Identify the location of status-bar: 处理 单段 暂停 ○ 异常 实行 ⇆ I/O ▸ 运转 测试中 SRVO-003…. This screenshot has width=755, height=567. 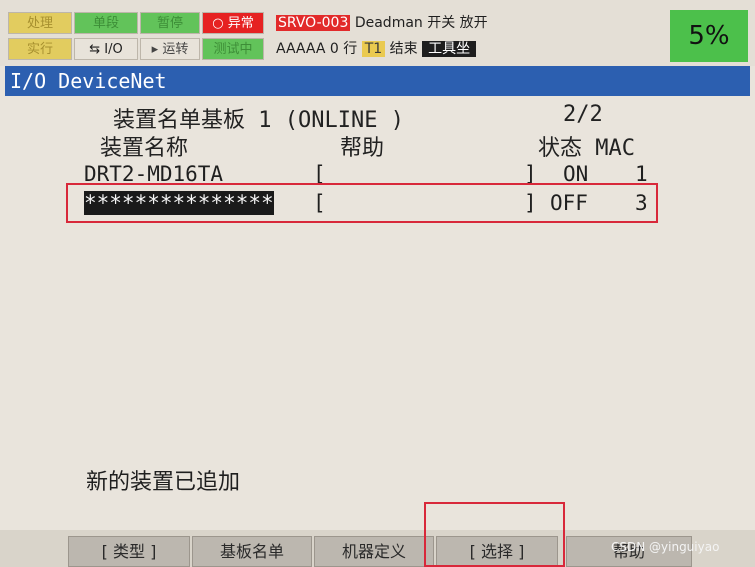
(377, 33).